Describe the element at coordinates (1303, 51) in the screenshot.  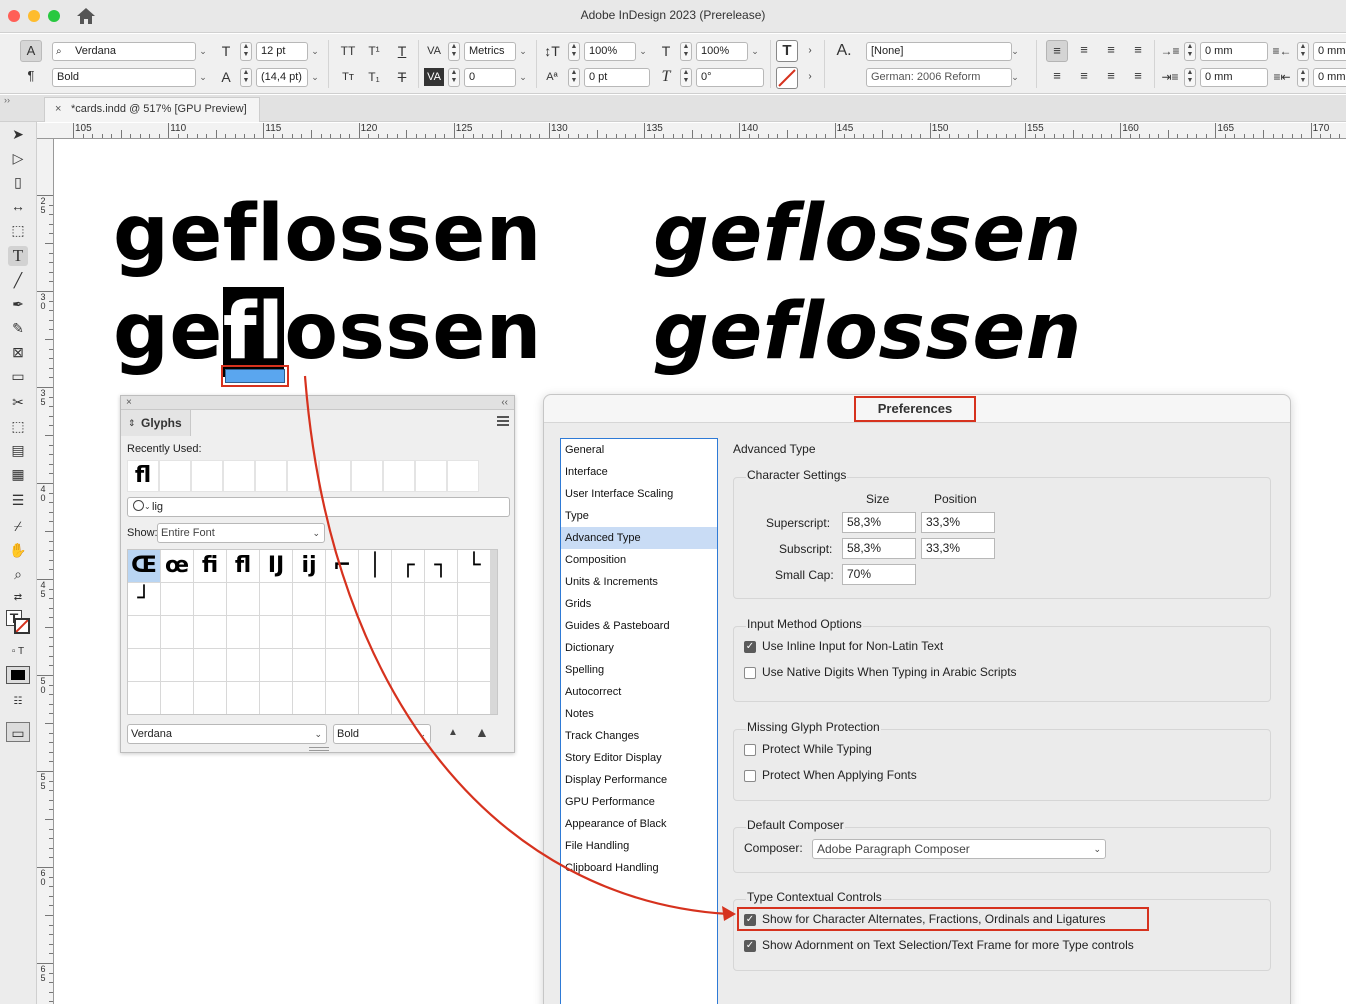
I see `right-indent-stepper: ▲ ▼` at that location.